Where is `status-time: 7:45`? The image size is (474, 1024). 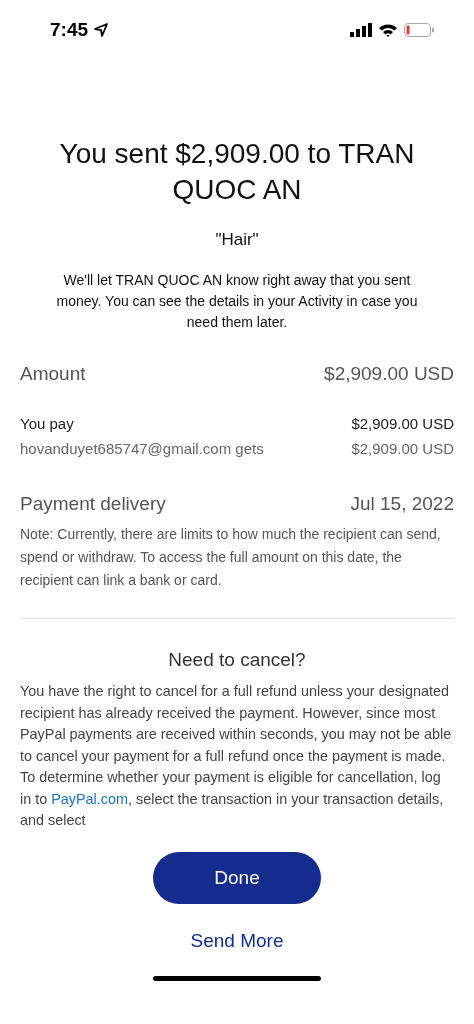
status-time: 7:45 is located at coordinates (69, 30).